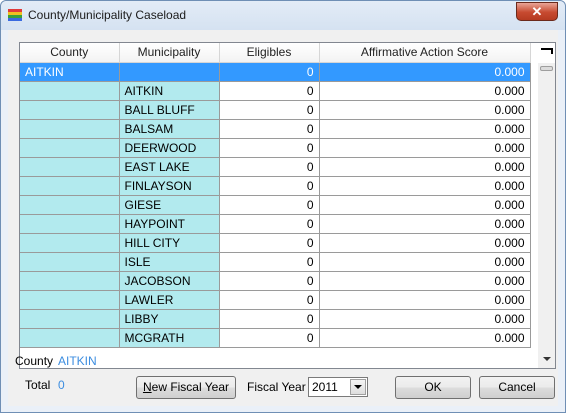  I want to click on column-header-score: Affirmative Action Score, so click(425, 53).